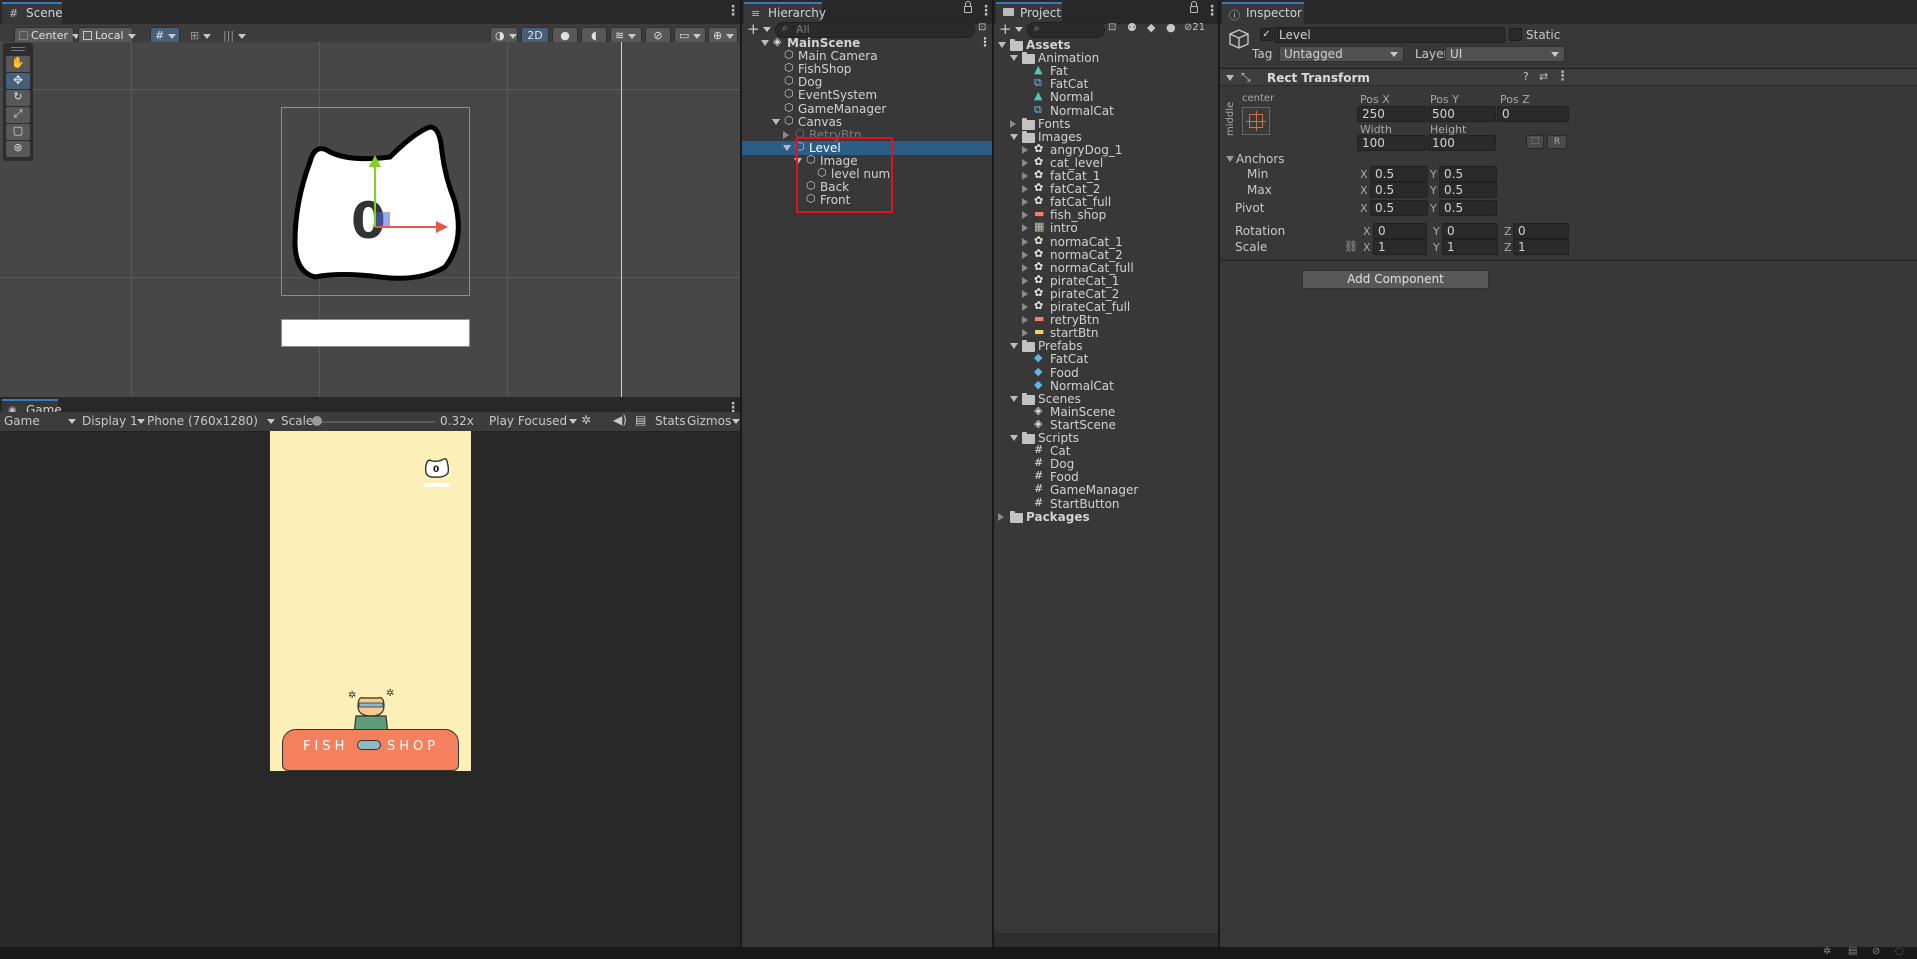 The width and height of the screenshot is (1917, 959). What do you see at coordinates (1461, 143) in the screenshot?
I see `height-field: 100` at bounding box center [1461, 143].